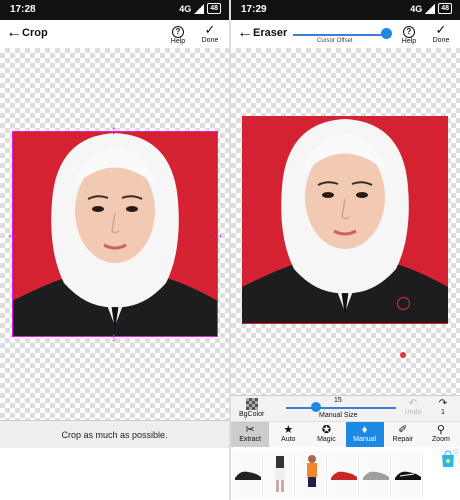  I want to click on tool-magic: ✪ Magic, so click(326, 434).